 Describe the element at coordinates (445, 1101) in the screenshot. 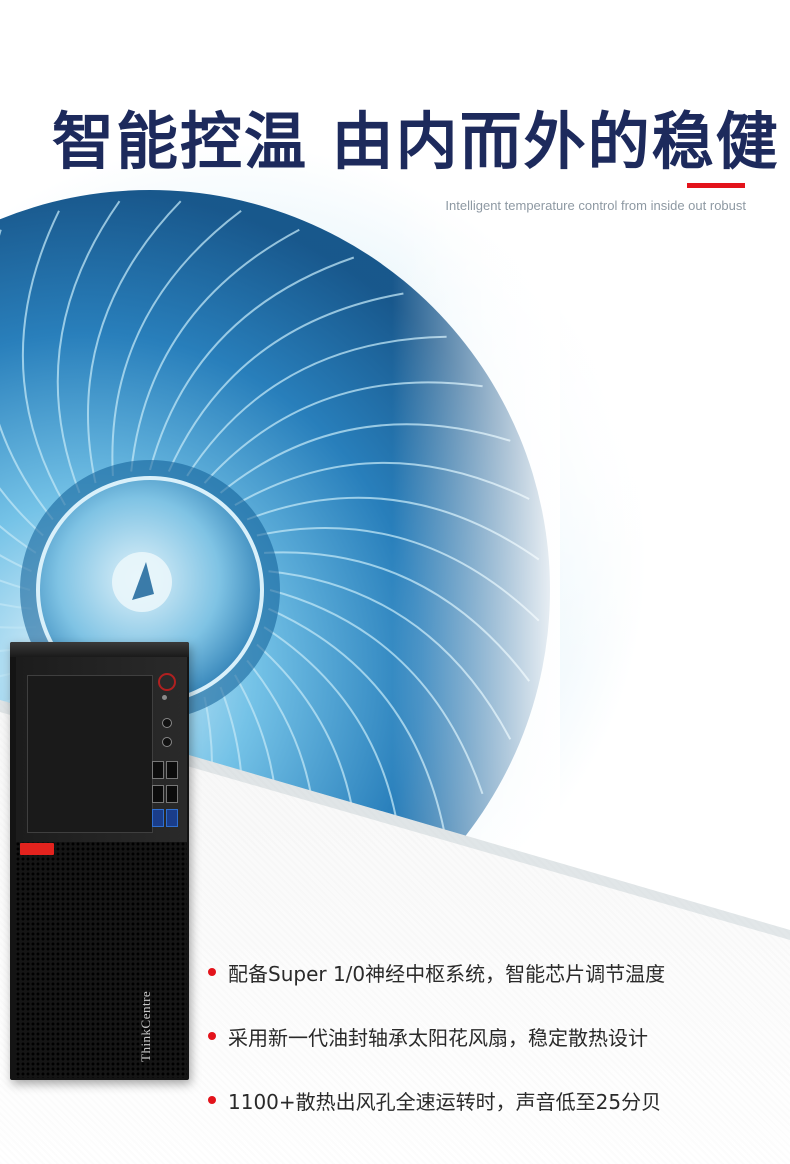

I see `feature-text: 1100+散热出风孔全速运转时，声音低至25分贝` at that location.